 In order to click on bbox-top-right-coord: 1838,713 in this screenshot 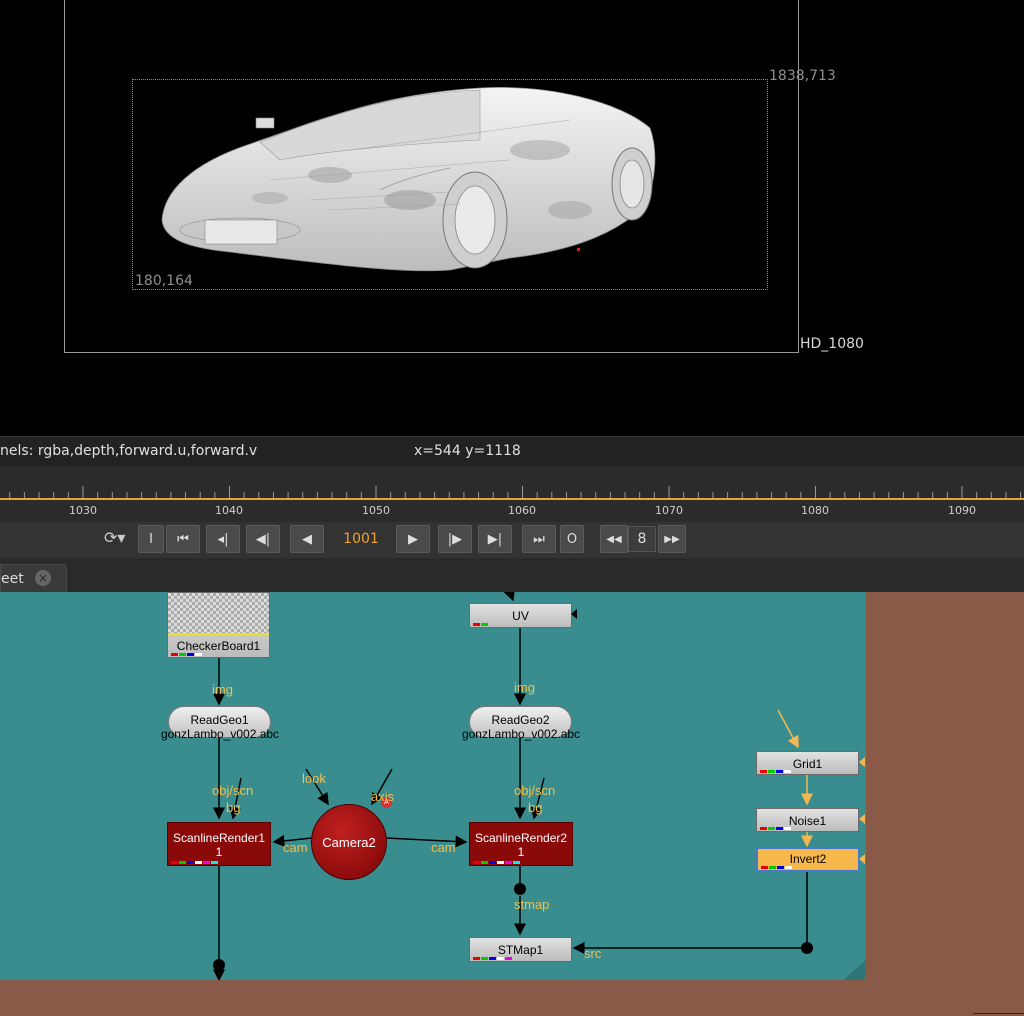, I will do `click(802, 76)`.